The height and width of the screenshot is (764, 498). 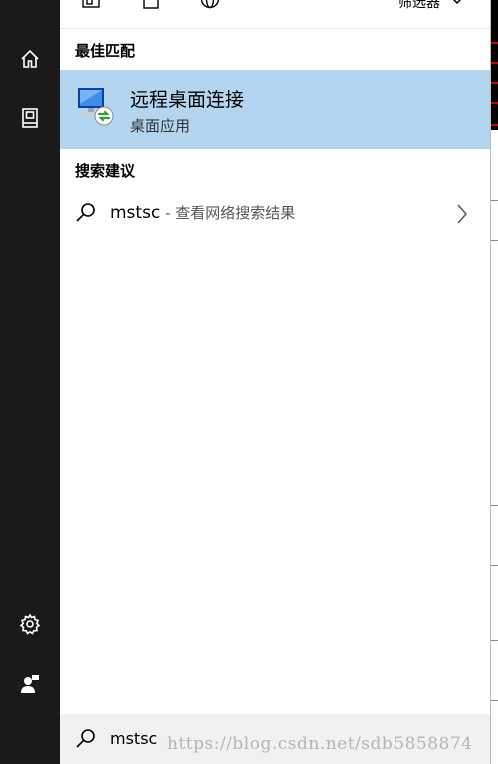 What do you see at coordinates (228, 213) in the screenshot?
I see `suggestion-description: - 查看网络搜索结果` at bounding box center [228, 213].